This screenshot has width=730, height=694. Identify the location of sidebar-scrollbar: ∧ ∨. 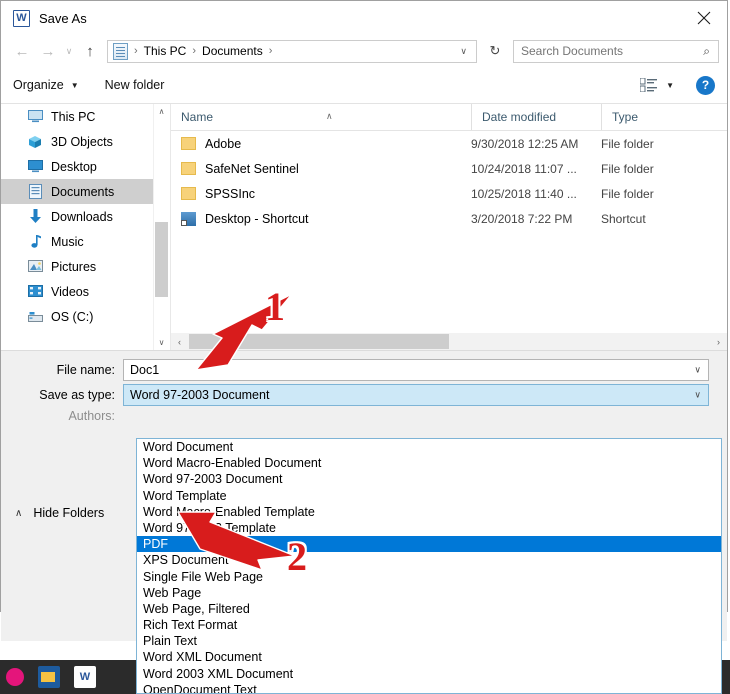
(161, 227).